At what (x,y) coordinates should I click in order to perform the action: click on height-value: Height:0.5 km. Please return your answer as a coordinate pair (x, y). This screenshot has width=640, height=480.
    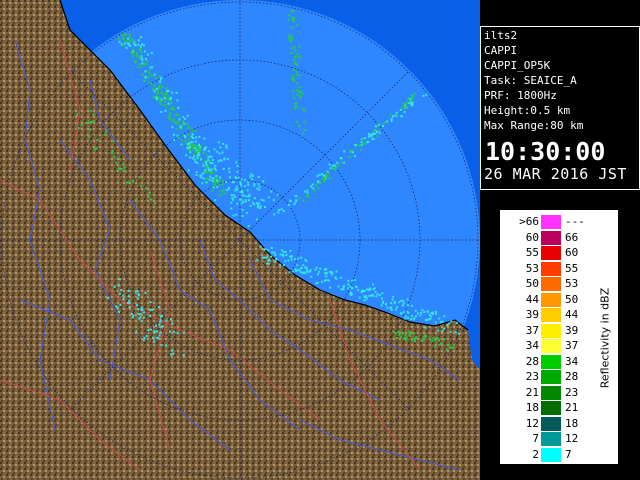
    Looking at the image, I should click on (527, 110).